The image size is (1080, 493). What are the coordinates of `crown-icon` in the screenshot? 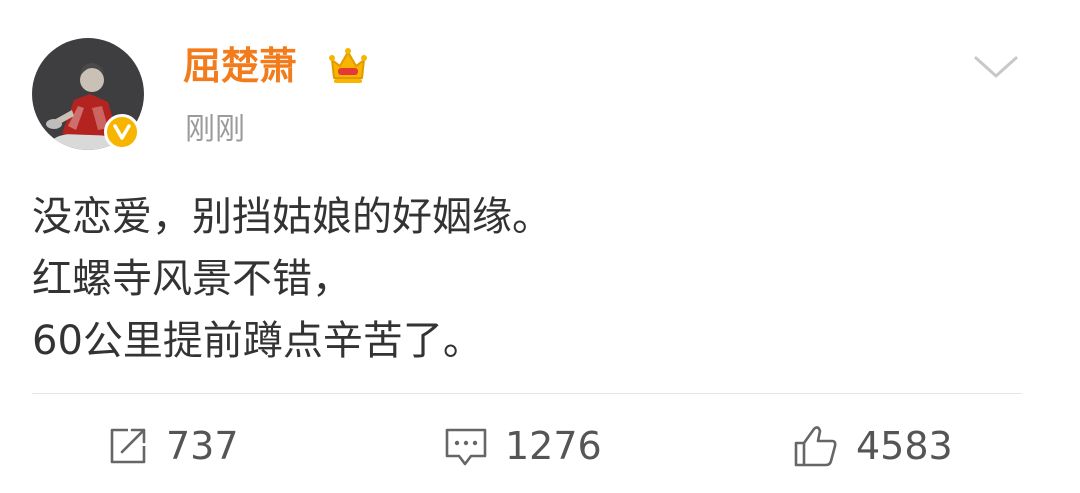 It's located at (348, 66).